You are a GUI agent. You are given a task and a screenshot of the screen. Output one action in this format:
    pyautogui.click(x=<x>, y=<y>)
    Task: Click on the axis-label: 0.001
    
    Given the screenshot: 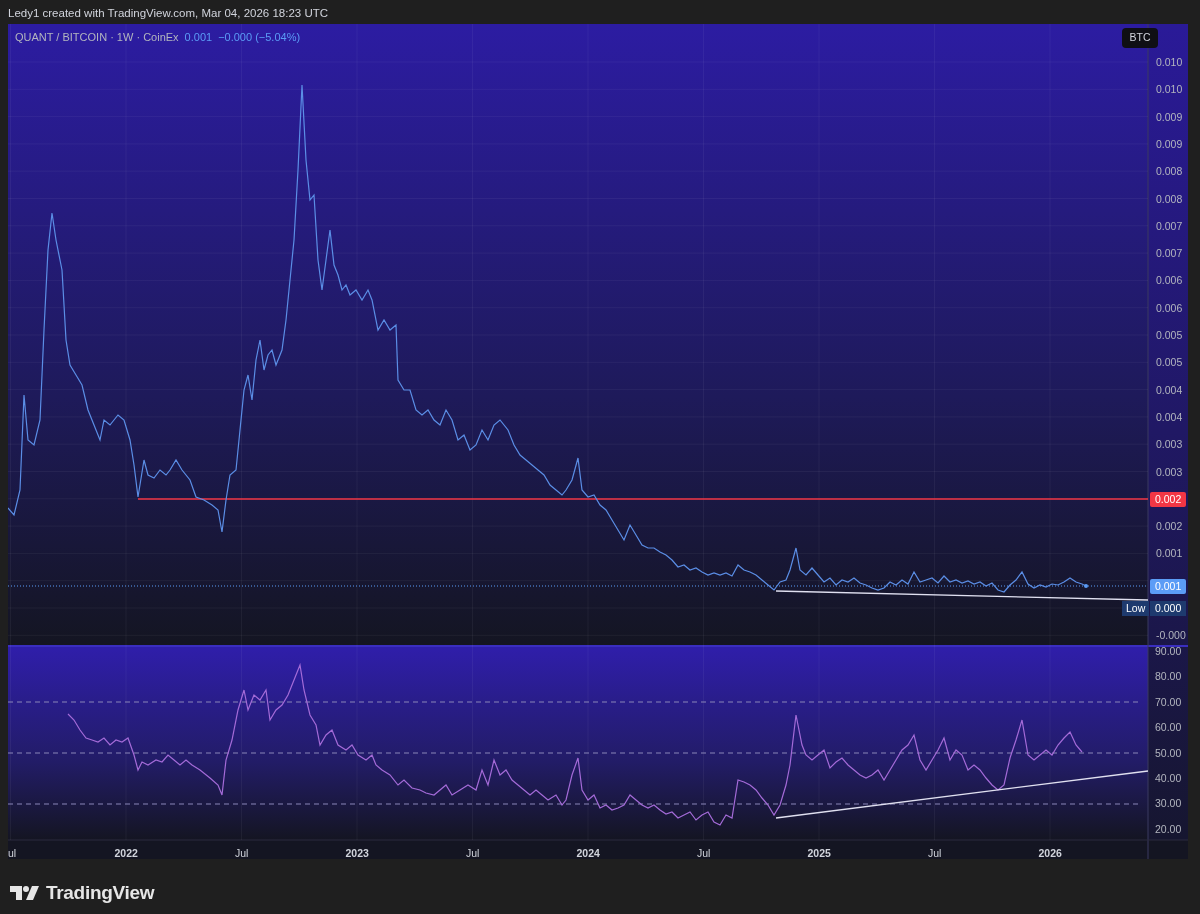 What is the action you would take?
    pyautogui.click(x=1169, y=553)
    